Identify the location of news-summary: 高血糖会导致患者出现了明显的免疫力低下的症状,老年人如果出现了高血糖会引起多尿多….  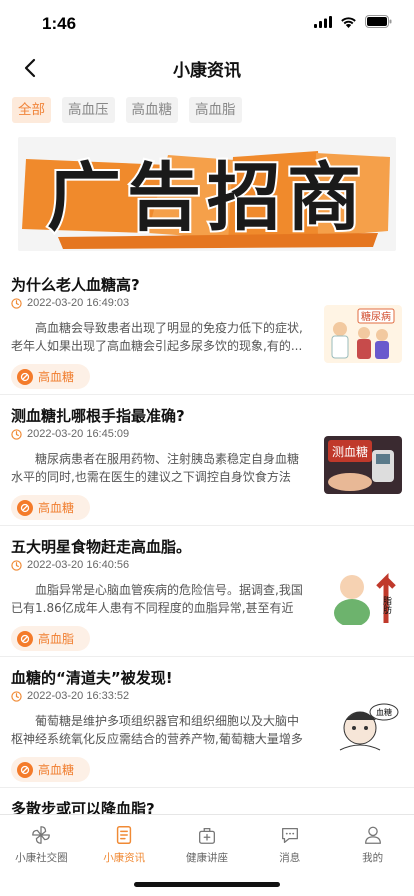
(157, 337).